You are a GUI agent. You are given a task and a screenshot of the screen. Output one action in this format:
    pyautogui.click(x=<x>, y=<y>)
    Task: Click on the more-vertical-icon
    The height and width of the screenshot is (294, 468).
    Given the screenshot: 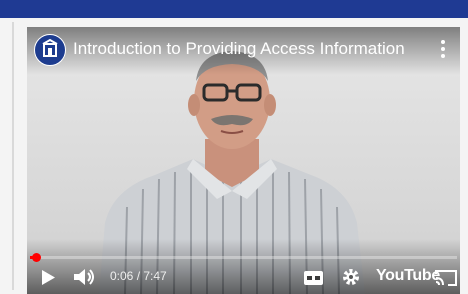 What is the action you would take?
    pyautogui.click(x=443, y=49)
    